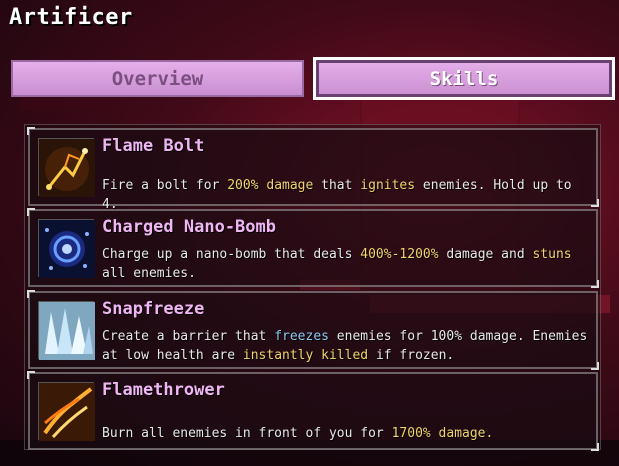 The width and height of the screenshot is (619, 466). What do you see at coordinates (388, 185) in the screenshot?
I see `damage-highlight: ignites` at bounding box center [388, 185].